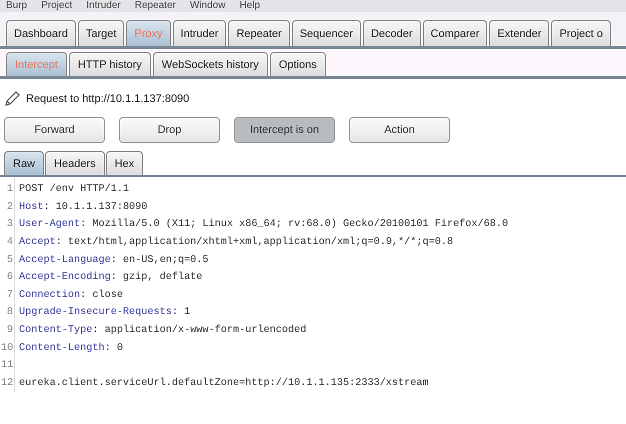 The width and height of the screenshot is (626, 424). What do you see at coordinates (249, 6) in the screenshot?
I see `menu-item: Help` at bounding box center [249, 6].